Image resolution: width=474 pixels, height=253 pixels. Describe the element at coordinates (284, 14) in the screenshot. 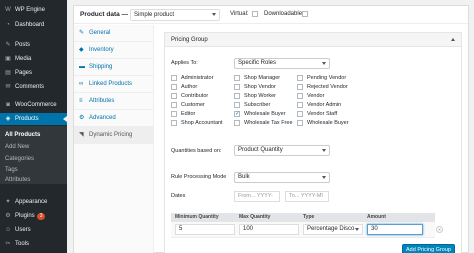

I see `downloadable-label: Downloadable:` at that location.